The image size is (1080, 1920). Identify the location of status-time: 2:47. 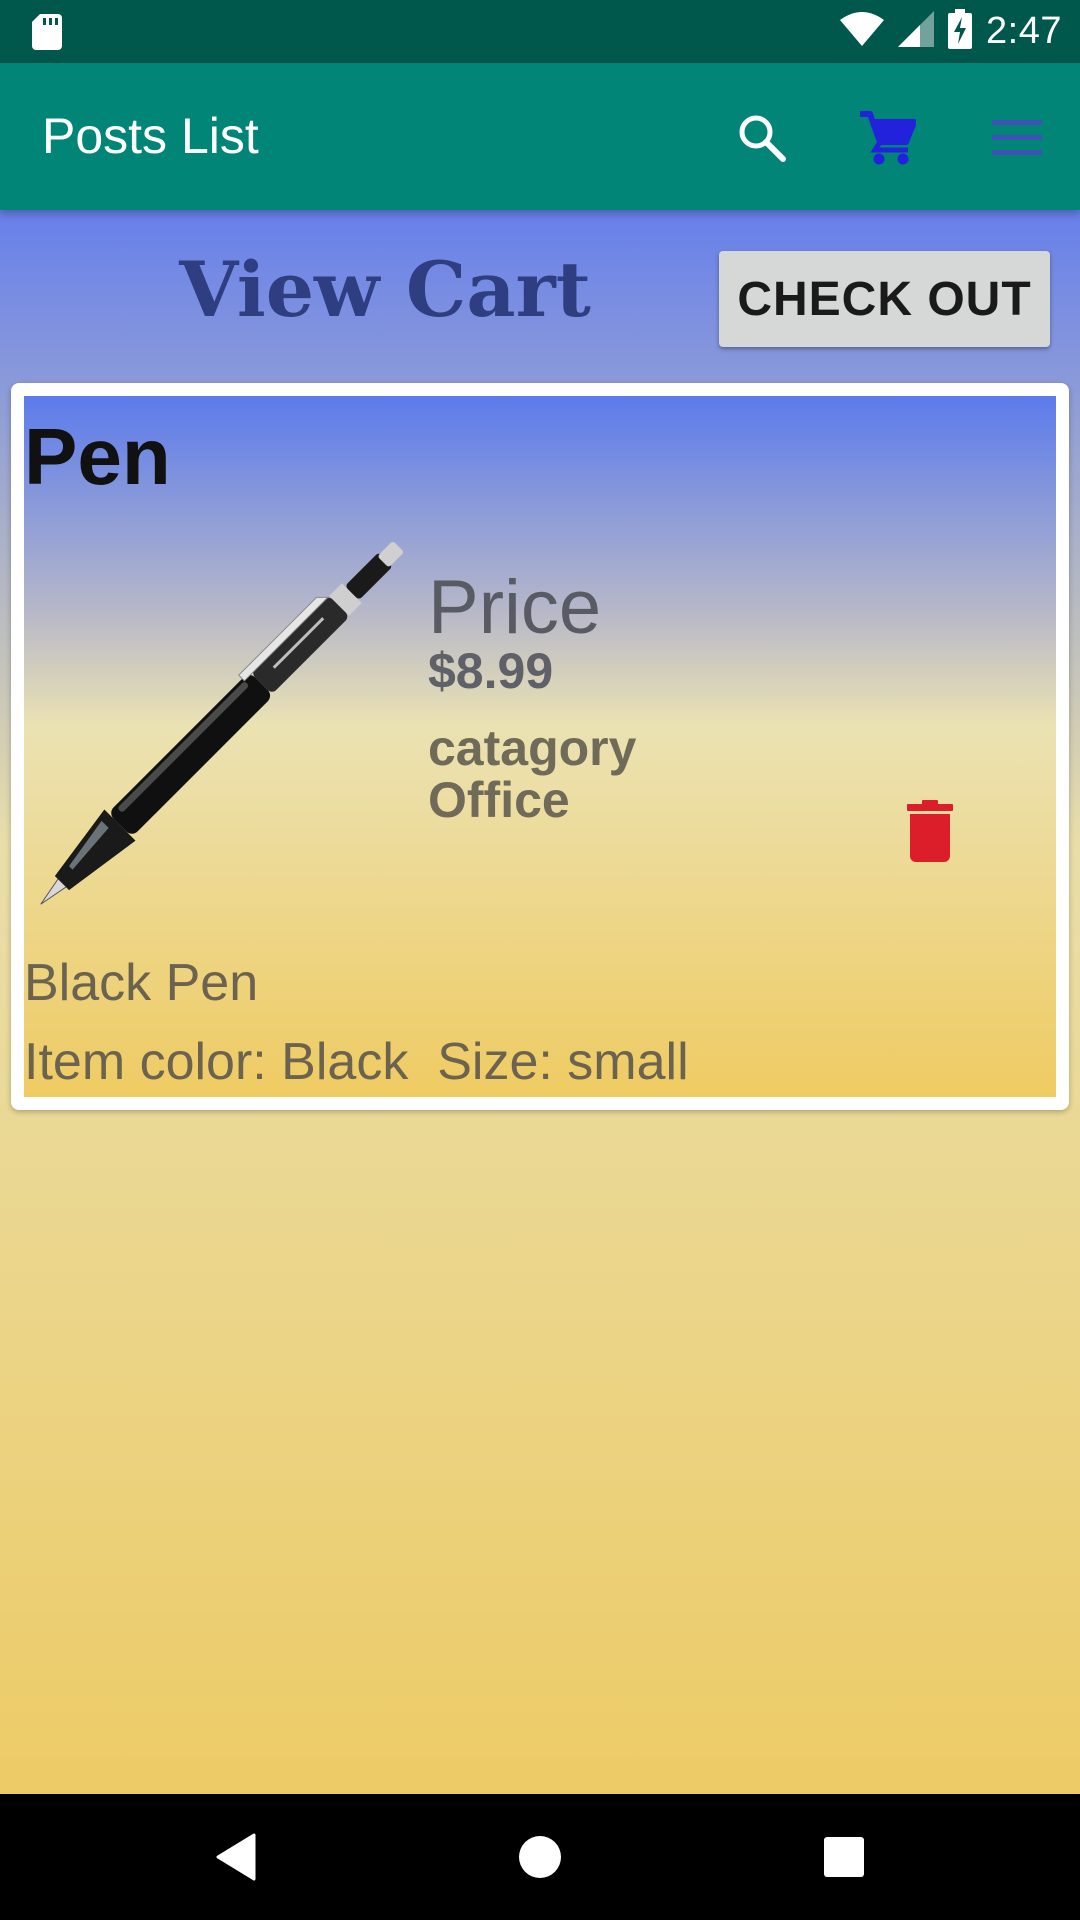
(1024, 31).